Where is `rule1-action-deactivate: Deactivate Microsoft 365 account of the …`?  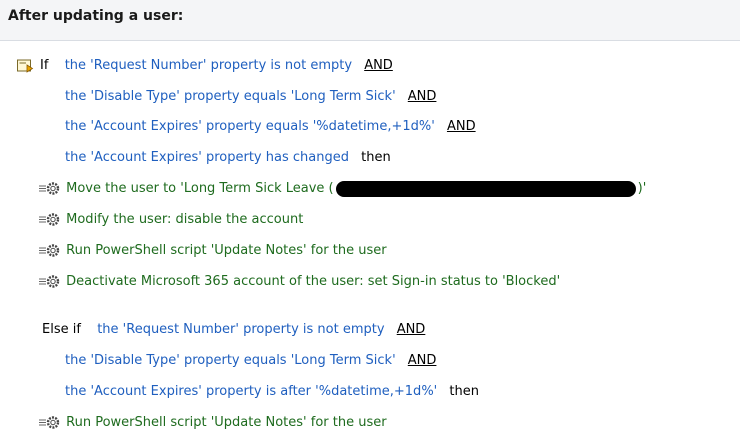 rule1-action-deactivate: Deactivate Microsoft 365 account of the … is located at coordinates (299, 282).